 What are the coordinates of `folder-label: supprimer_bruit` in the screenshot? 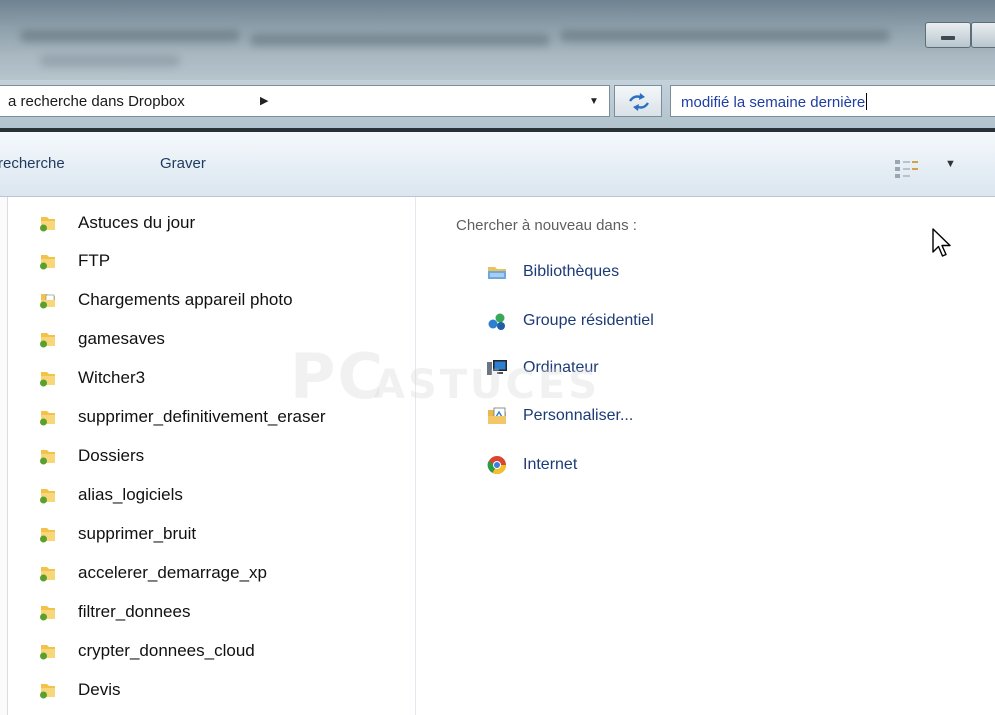 It's located at (137, 533).